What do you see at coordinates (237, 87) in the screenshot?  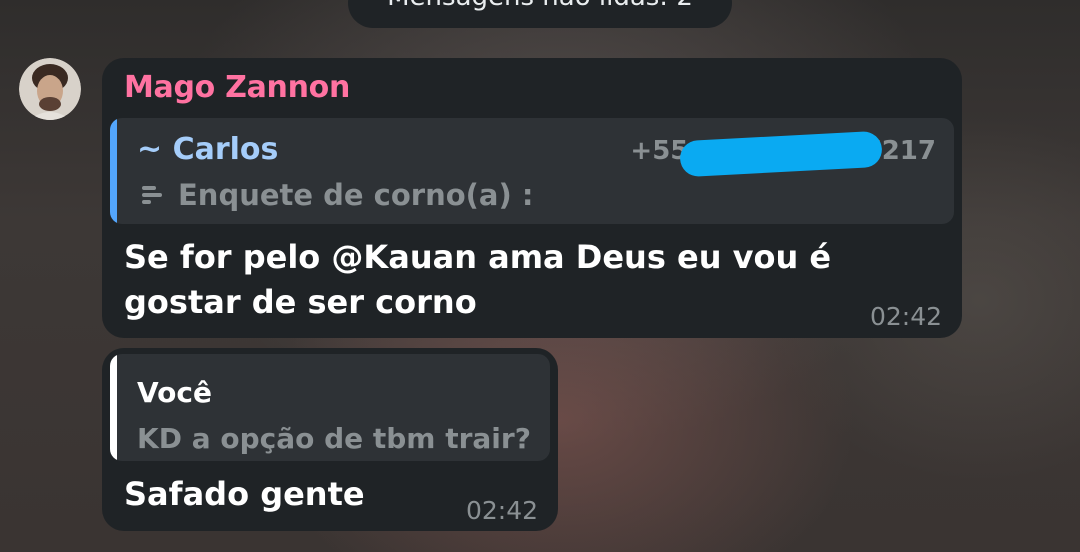 I see `sender-name: Mago Zannon` at bounding box center [237, 87].